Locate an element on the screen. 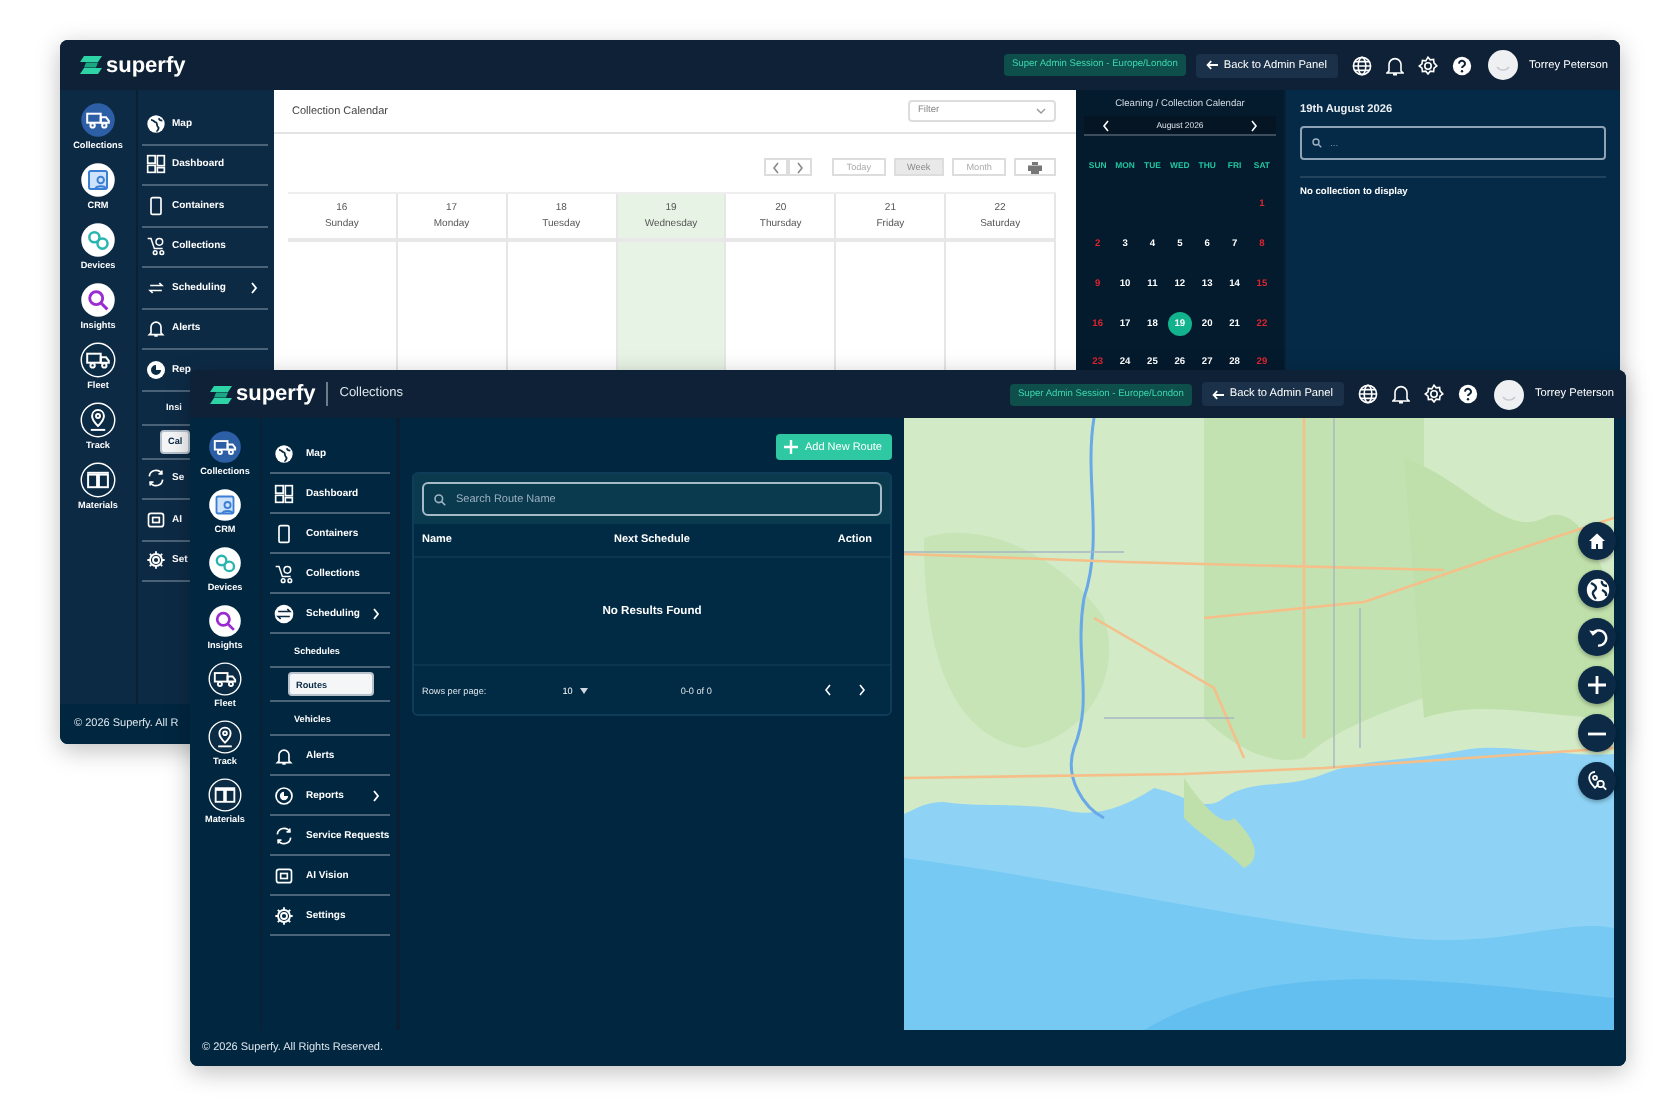 The width and height of the screenshot is (1680, 1120). rotate-icon is located at coordinates (1597, 637).